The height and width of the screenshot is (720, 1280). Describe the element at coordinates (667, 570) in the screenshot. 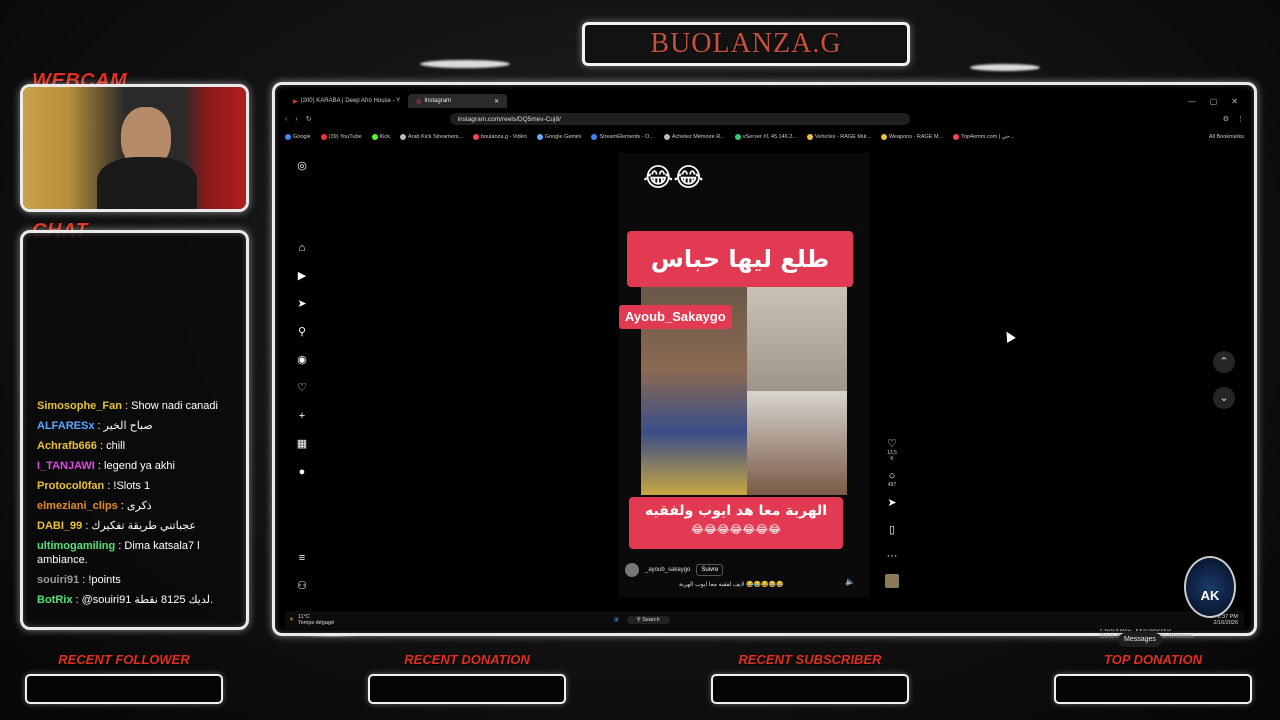

I see `account-name: _ayoub_sakaygo` at that location.